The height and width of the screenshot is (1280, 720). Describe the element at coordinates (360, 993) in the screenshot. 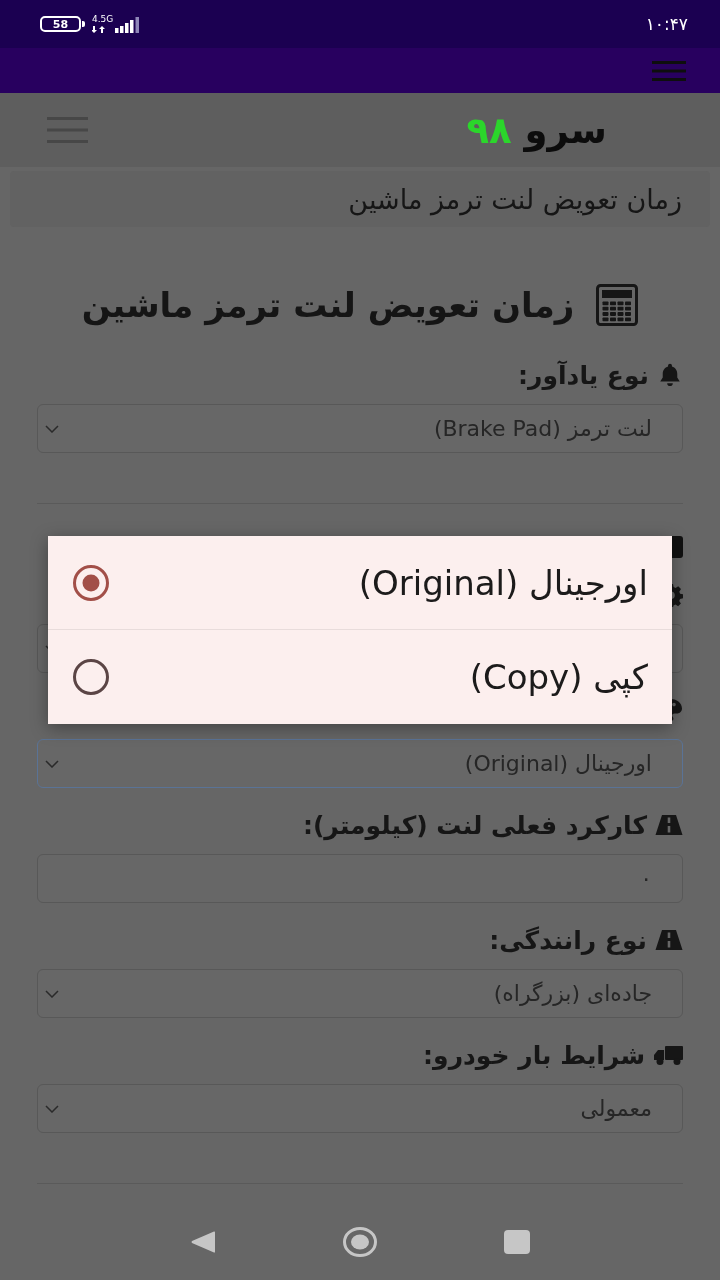

I see `select-field: جاده‌ای (بزرگراه)` at that location.